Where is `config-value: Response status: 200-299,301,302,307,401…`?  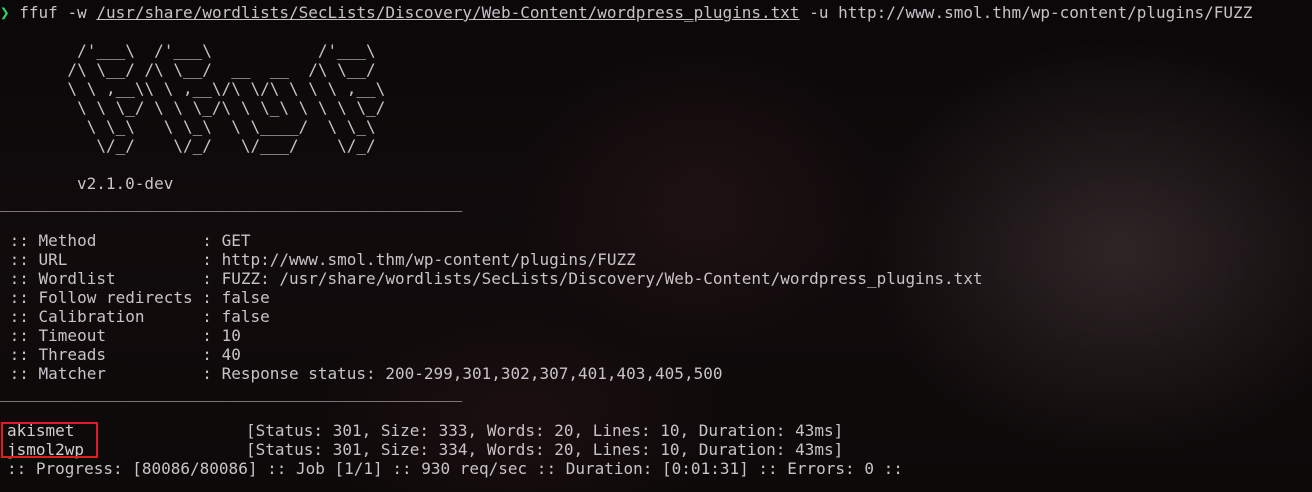
config-value: Response status: 200-299,301,302,307,401… is located at coordinates (472, 373).